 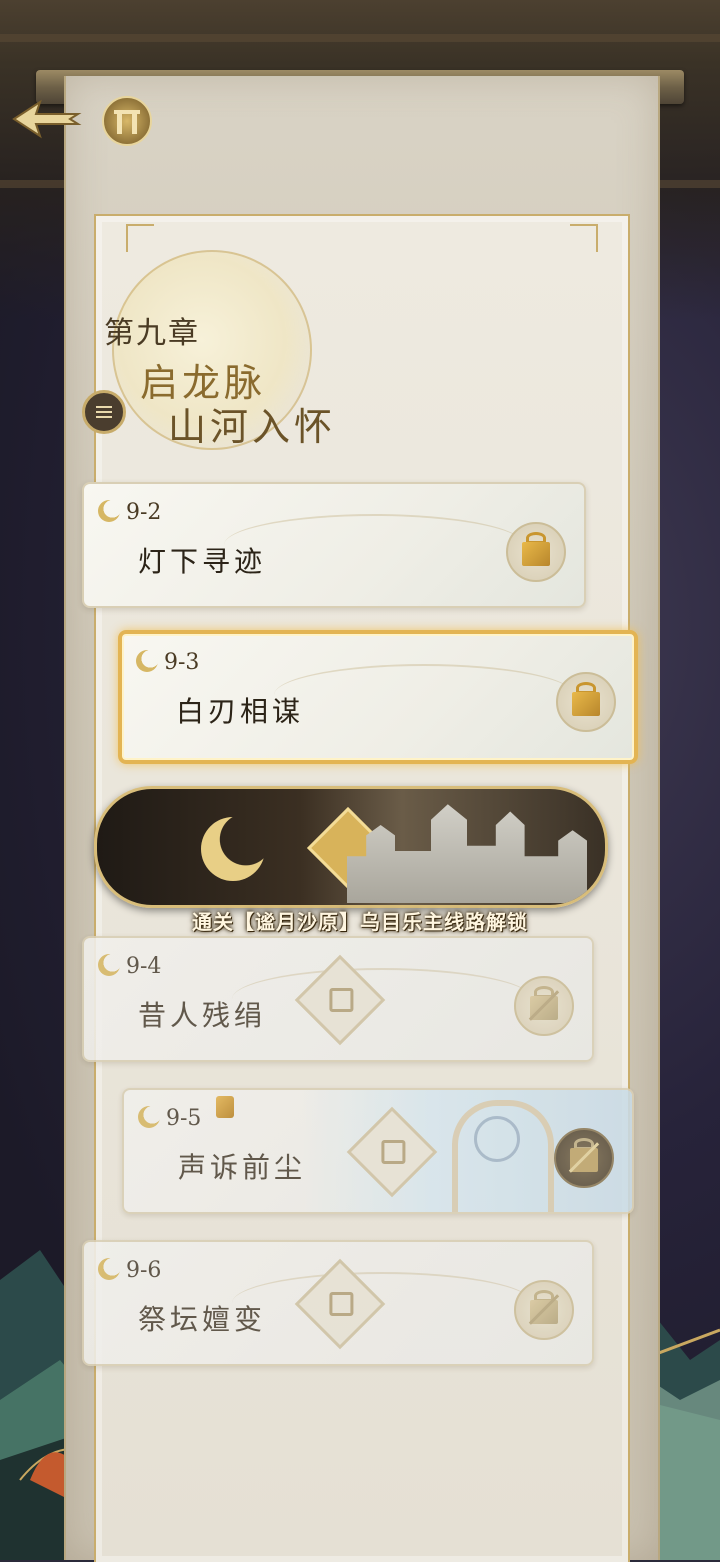 What do you see at coordinates (184, 1118) in the screenshot?
I see `level-code: 9-5` at bounding box center [184, 1118].